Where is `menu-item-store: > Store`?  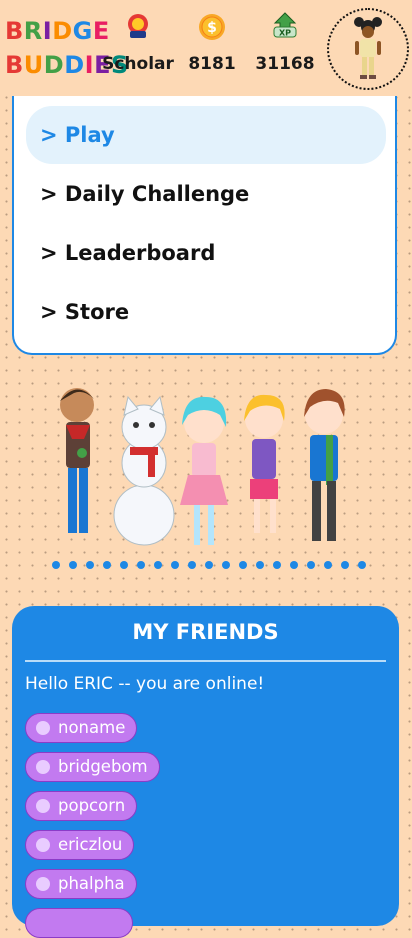
menu-item-store: > Store is located at coordinates (206, 312).